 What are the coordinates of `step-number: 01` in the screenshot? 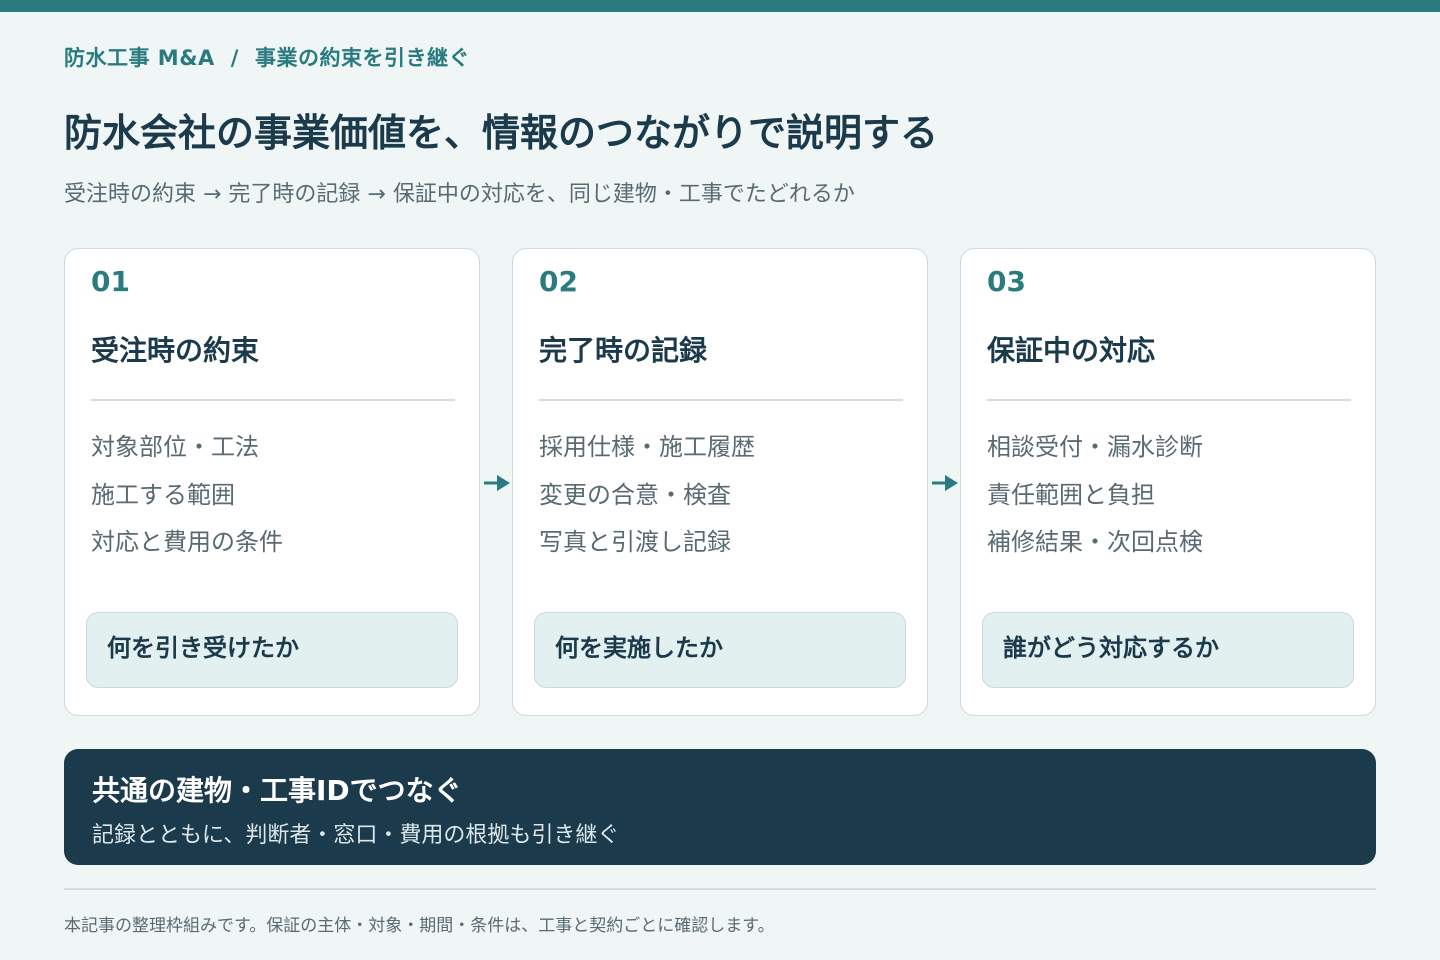 It's located at (110, 281).